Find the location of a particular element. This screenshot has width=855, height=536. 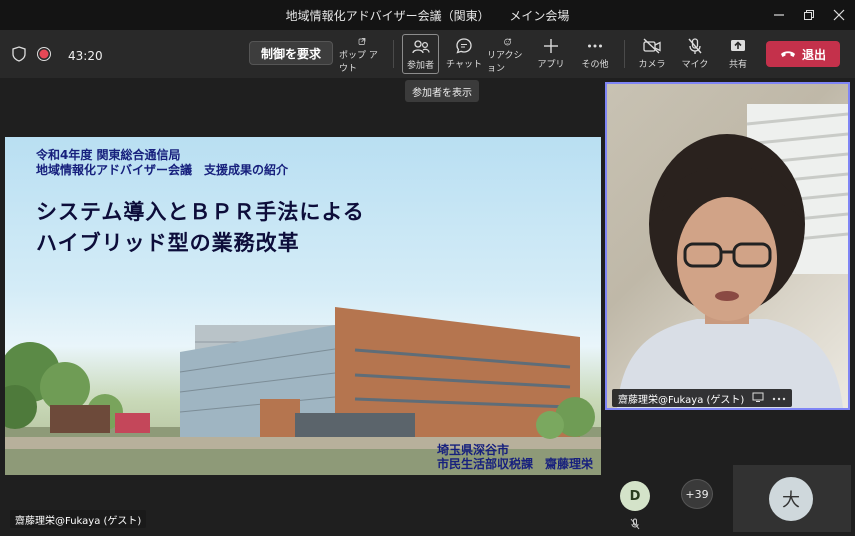

apps-button: アプリ is located at coordinates (551, 54).